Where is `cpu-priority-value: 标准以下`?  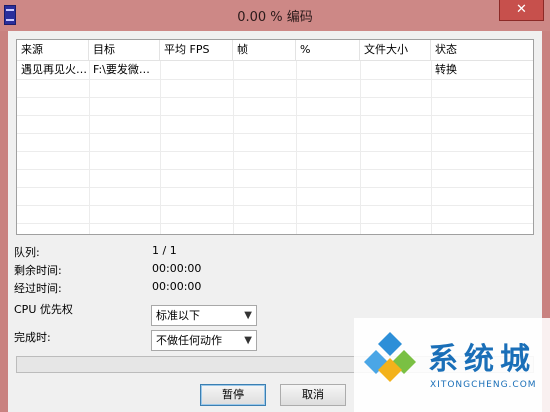
cpu-priority-value: 标准以下 is located at coordinates (178, 315).